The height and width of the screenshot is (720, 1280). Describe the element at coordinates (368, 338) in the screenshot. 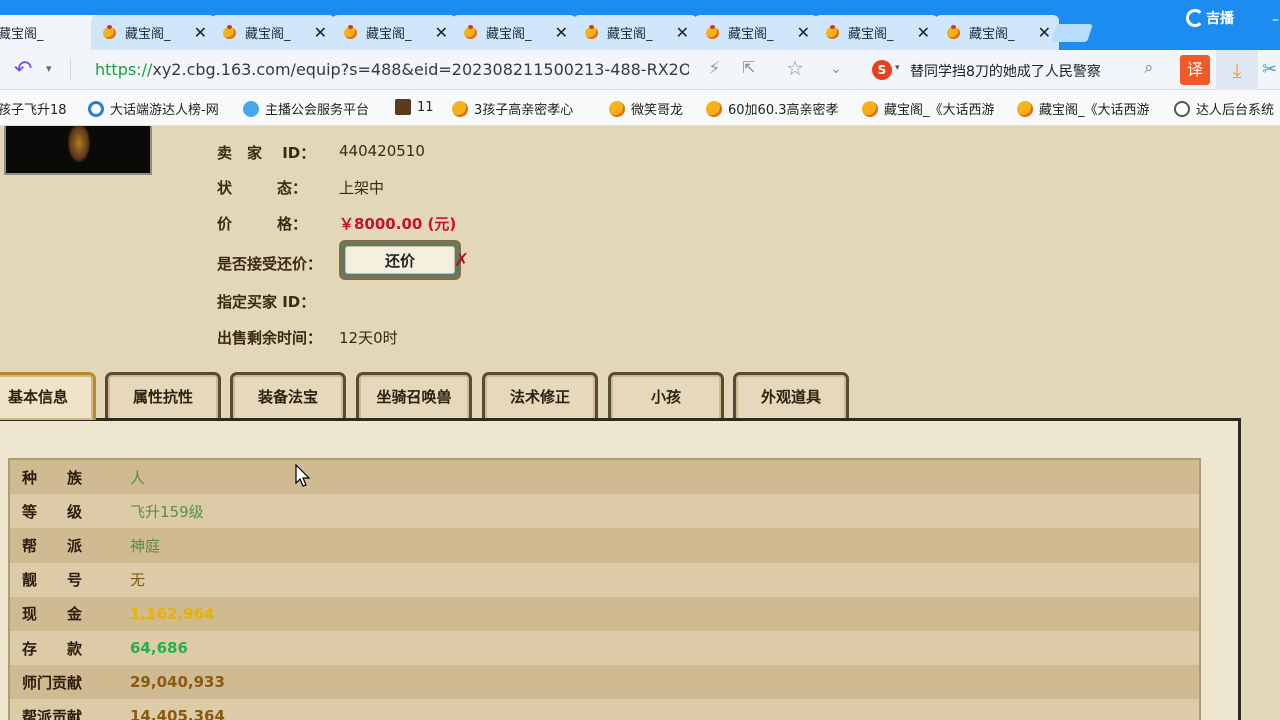

I see `remaining-time-value: 12天0时` at that location.